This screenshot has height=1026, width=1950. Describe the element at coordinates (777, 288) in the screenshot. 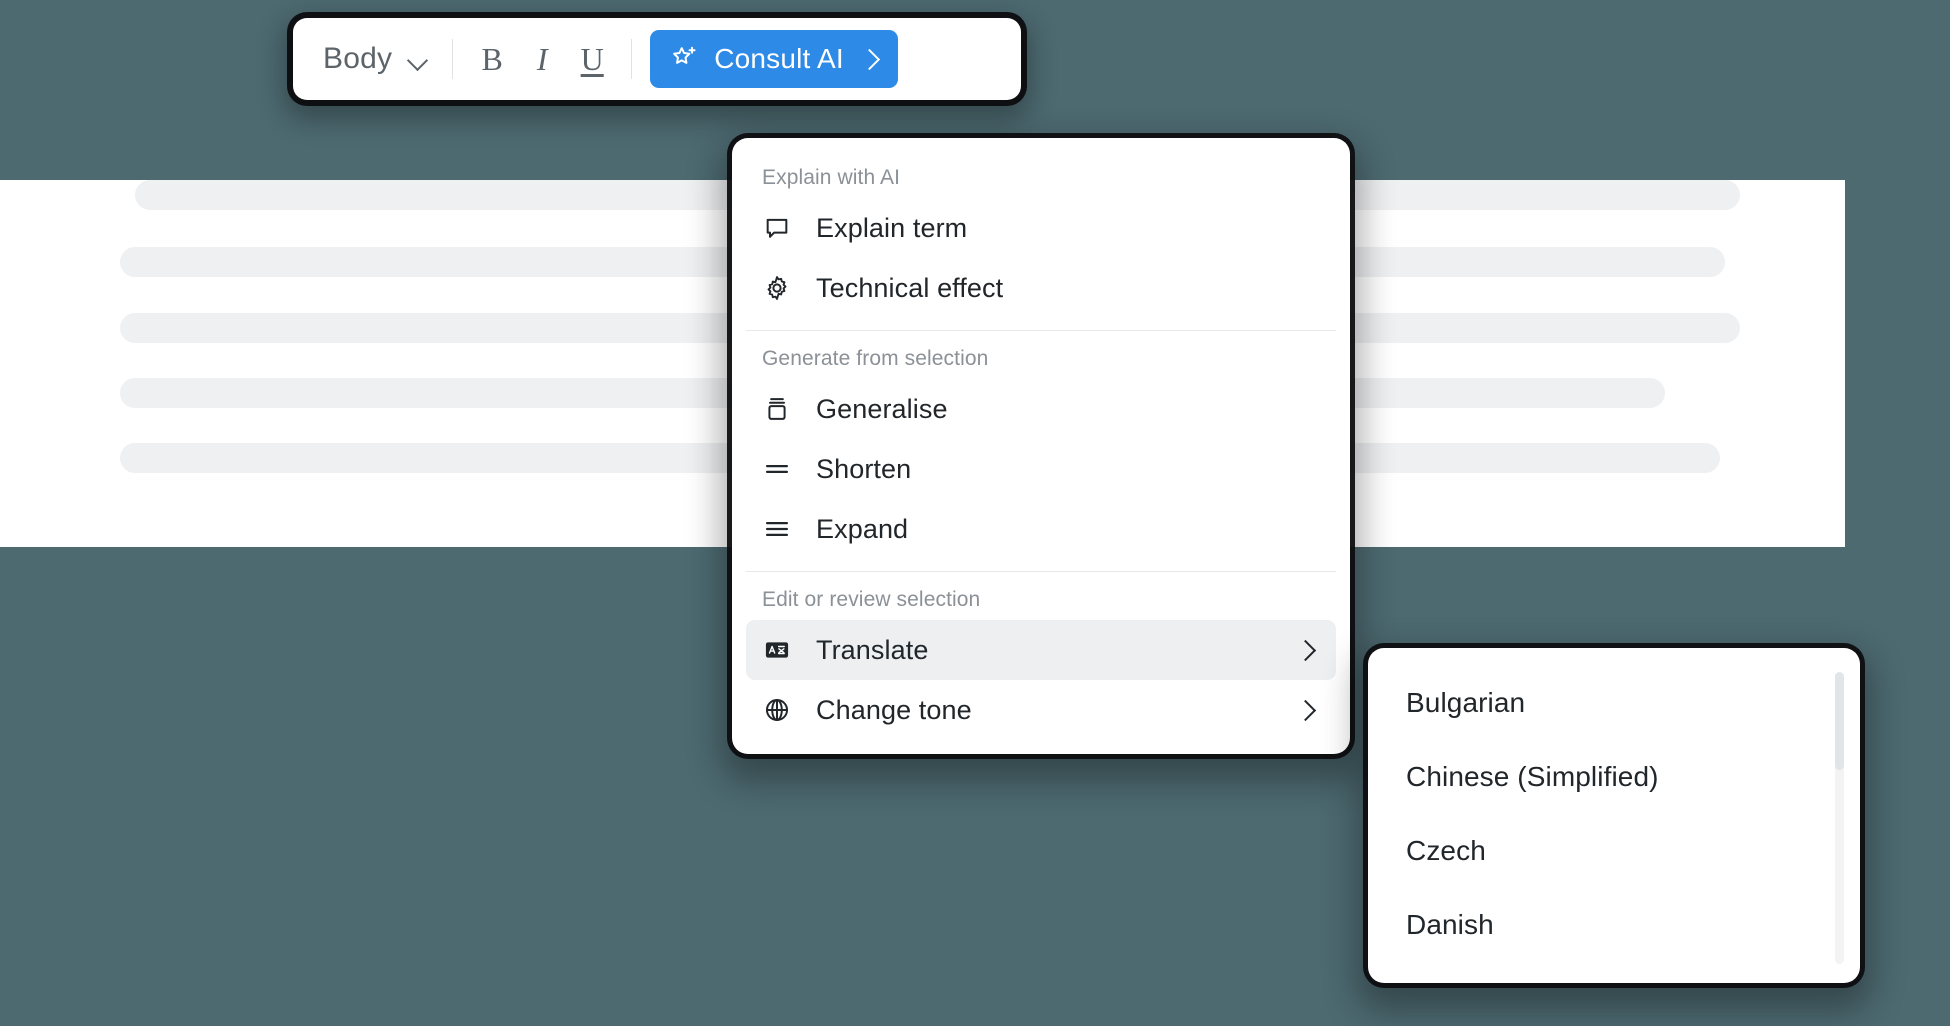

I see `gear-icon` at that location.